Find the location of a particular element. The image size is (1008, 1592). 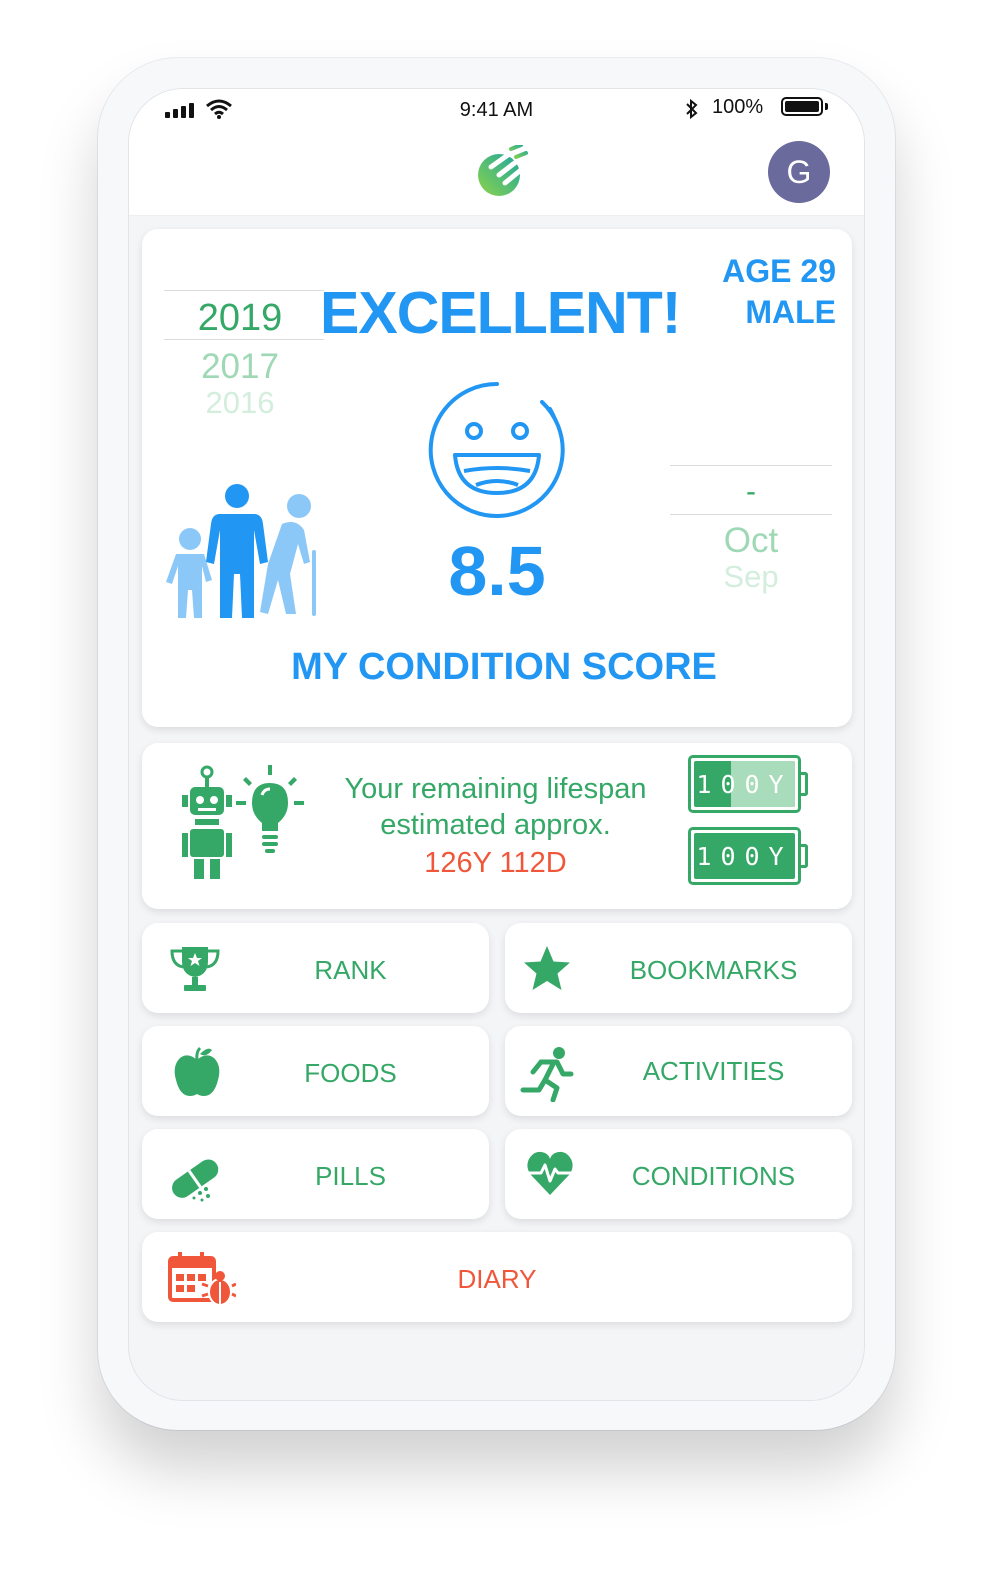

bookmarks-button: BOOKMARKS is located at coordinates (678, 968).